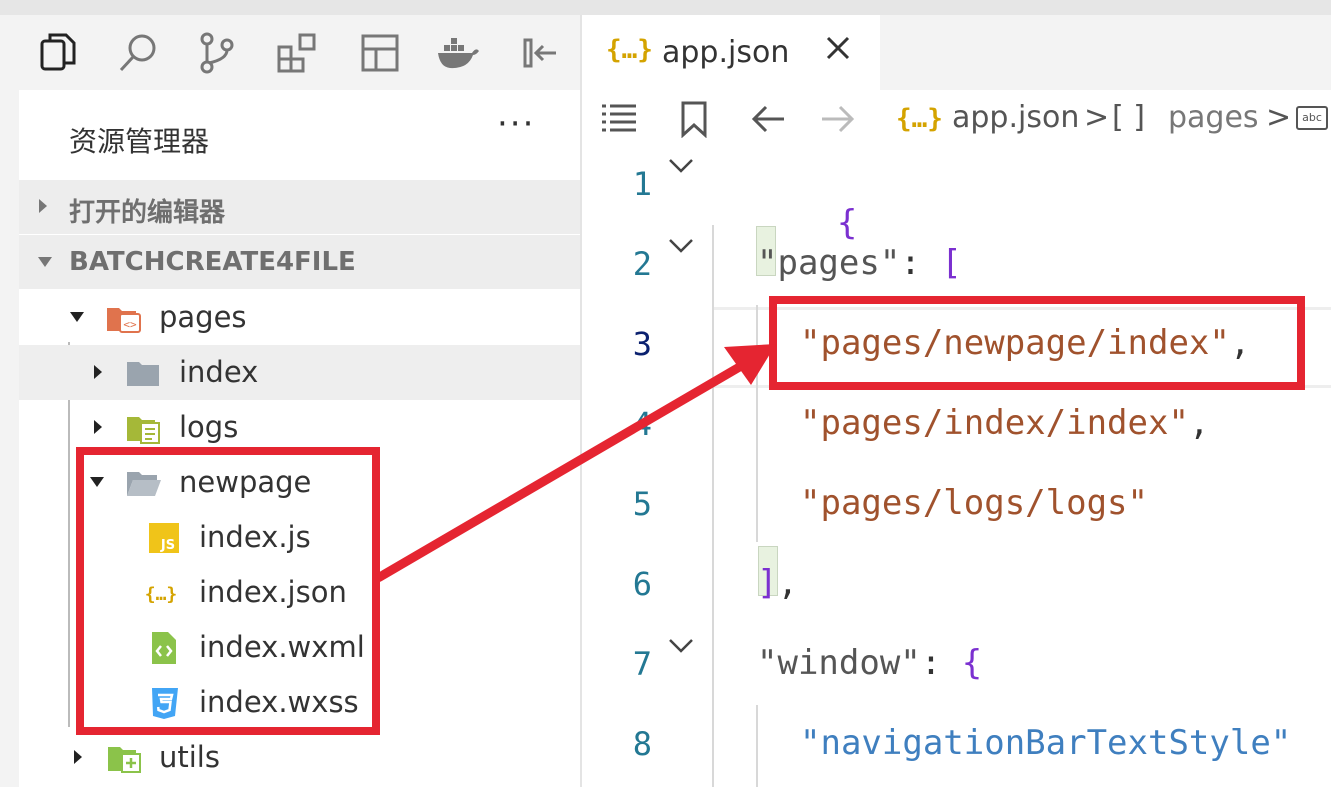 The height and width of the screenshot is (787, 1331). I want to click on annotation-arrow, so click(575, 463).